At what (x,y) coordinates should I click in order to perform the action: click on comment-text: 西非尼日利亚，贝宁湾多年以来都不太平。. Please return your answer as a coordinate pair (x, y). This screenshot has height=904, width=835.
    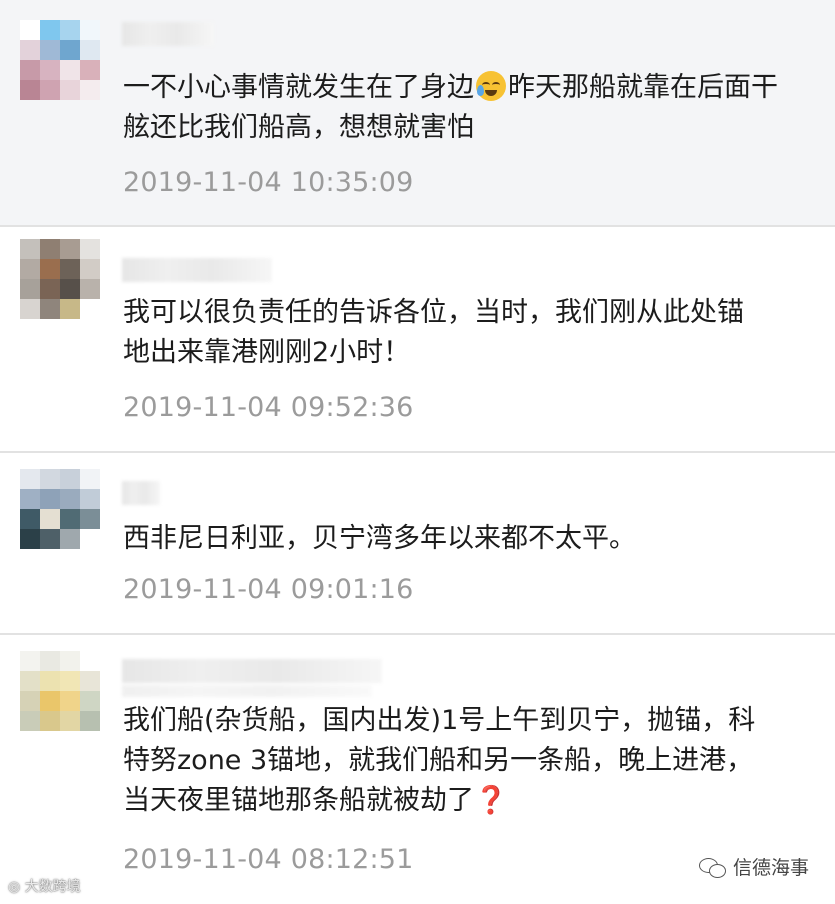
    Looking at the image, I should click on (379, 538).